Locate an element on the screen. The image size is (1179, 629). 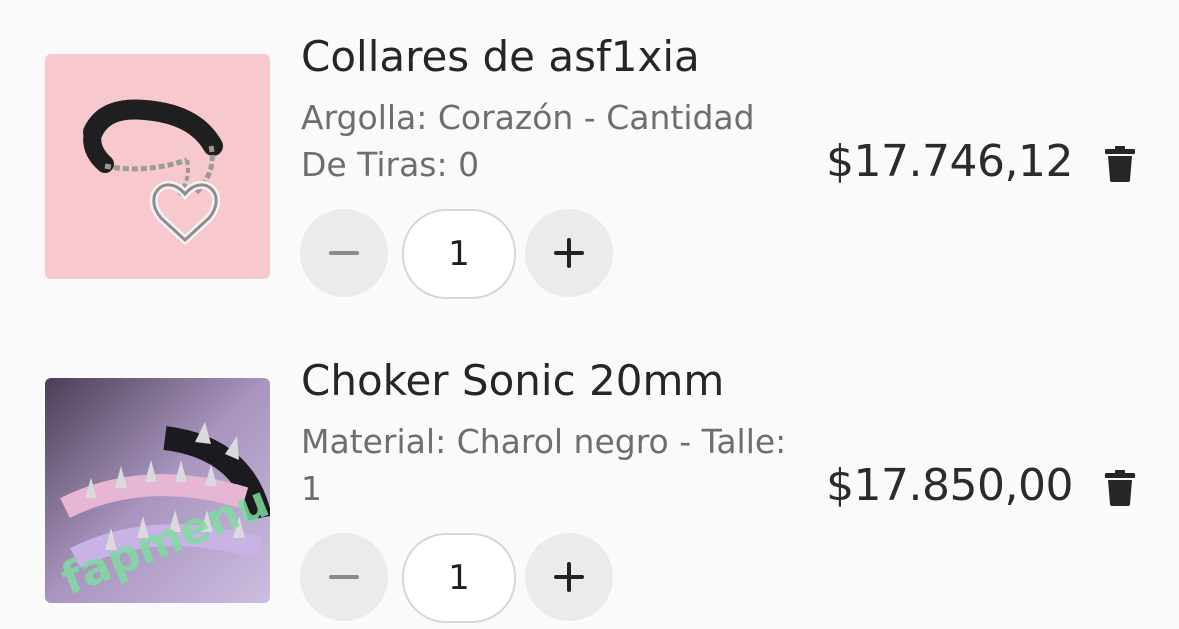
spiked-choker-image: fapmenu.com is located at coordinates (157, 490).